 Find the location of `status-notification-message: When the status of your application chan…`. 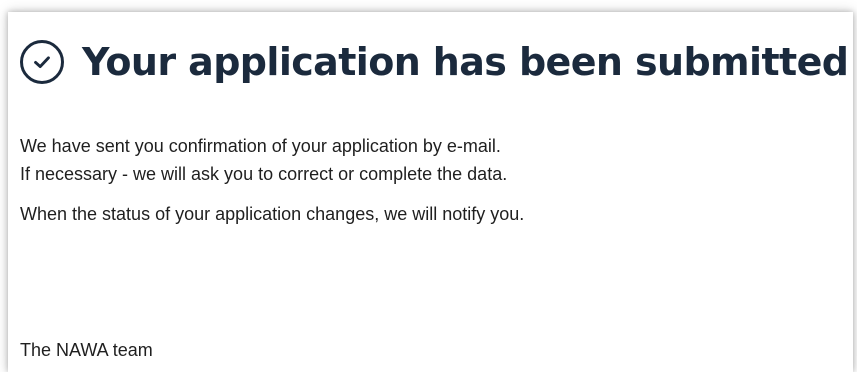

status-notification-message: When the status of your application chan… is located at coordinates (272, 214).